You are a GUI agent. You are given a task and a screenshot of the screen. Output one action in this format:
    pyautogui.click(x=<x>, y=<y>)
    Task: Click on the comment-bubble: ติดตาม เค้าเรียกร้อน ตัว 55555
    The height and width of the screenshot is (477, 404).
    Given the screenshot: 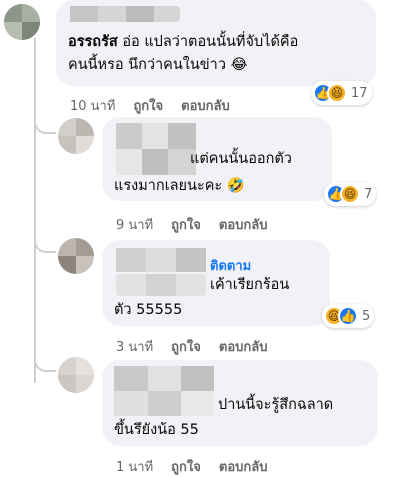 What is the action you would take?
    pyautogui.click(x=216, y=283)
    